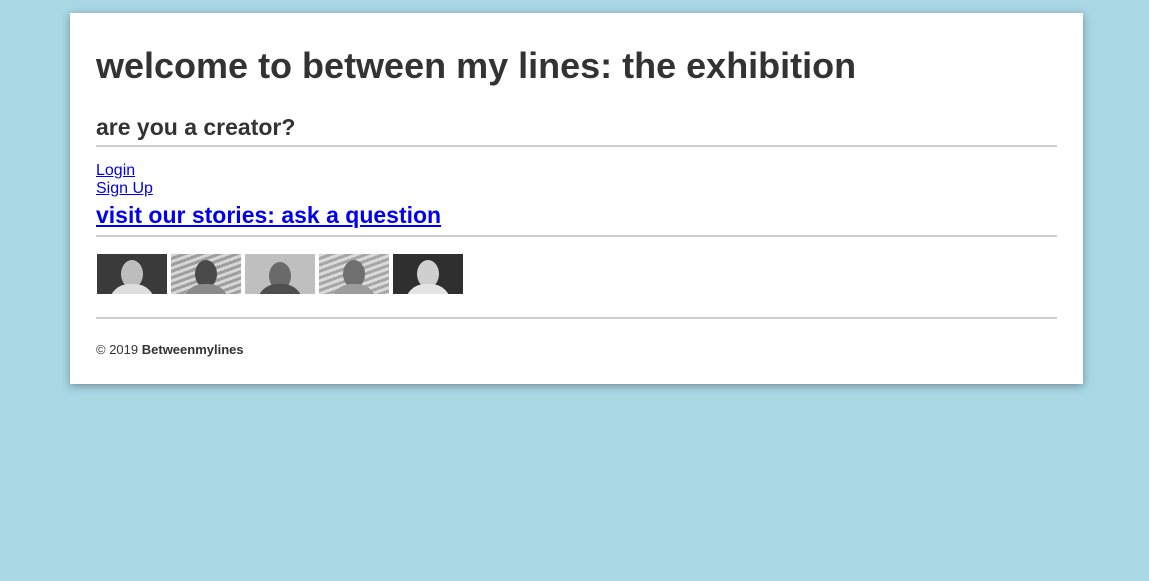  I want to click on footer: © 2019 Betweenmylines, so click(170, 349).